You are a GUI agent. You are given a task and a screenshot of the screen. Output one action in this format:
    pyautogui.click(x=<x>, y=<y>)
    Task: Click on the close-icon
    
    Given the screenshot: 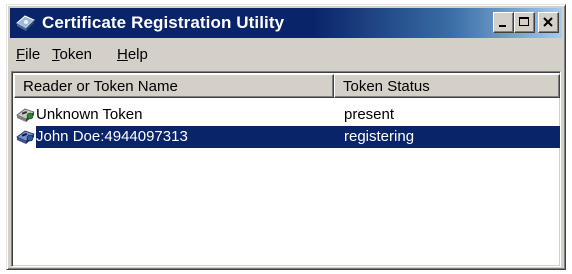 What is the action you would take?
    pyautogui.click(x=548, y=22)
    